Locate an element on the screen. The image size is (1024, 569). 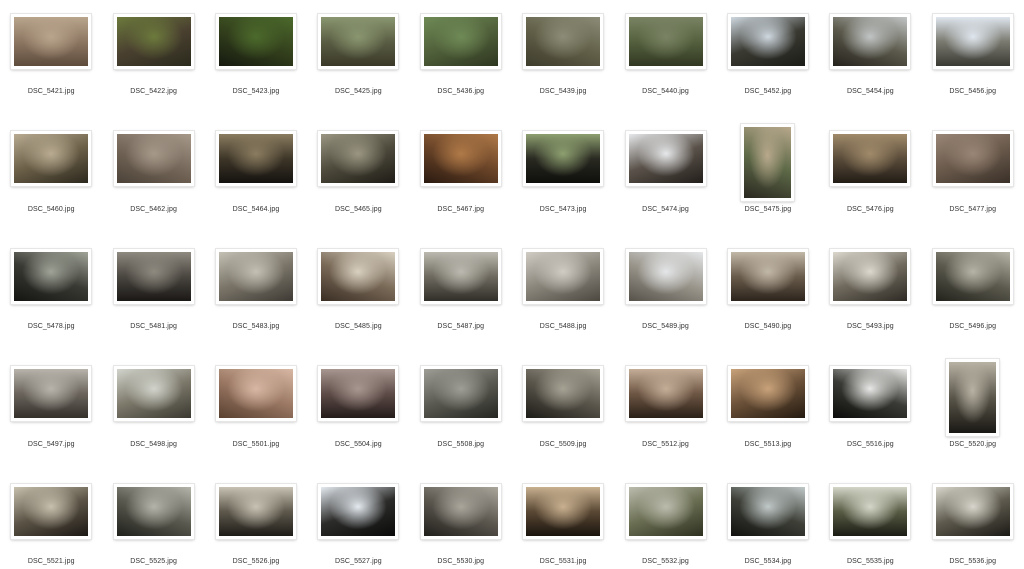
file-item: DSC_5532.jpg is located at coordinates (665, 521).